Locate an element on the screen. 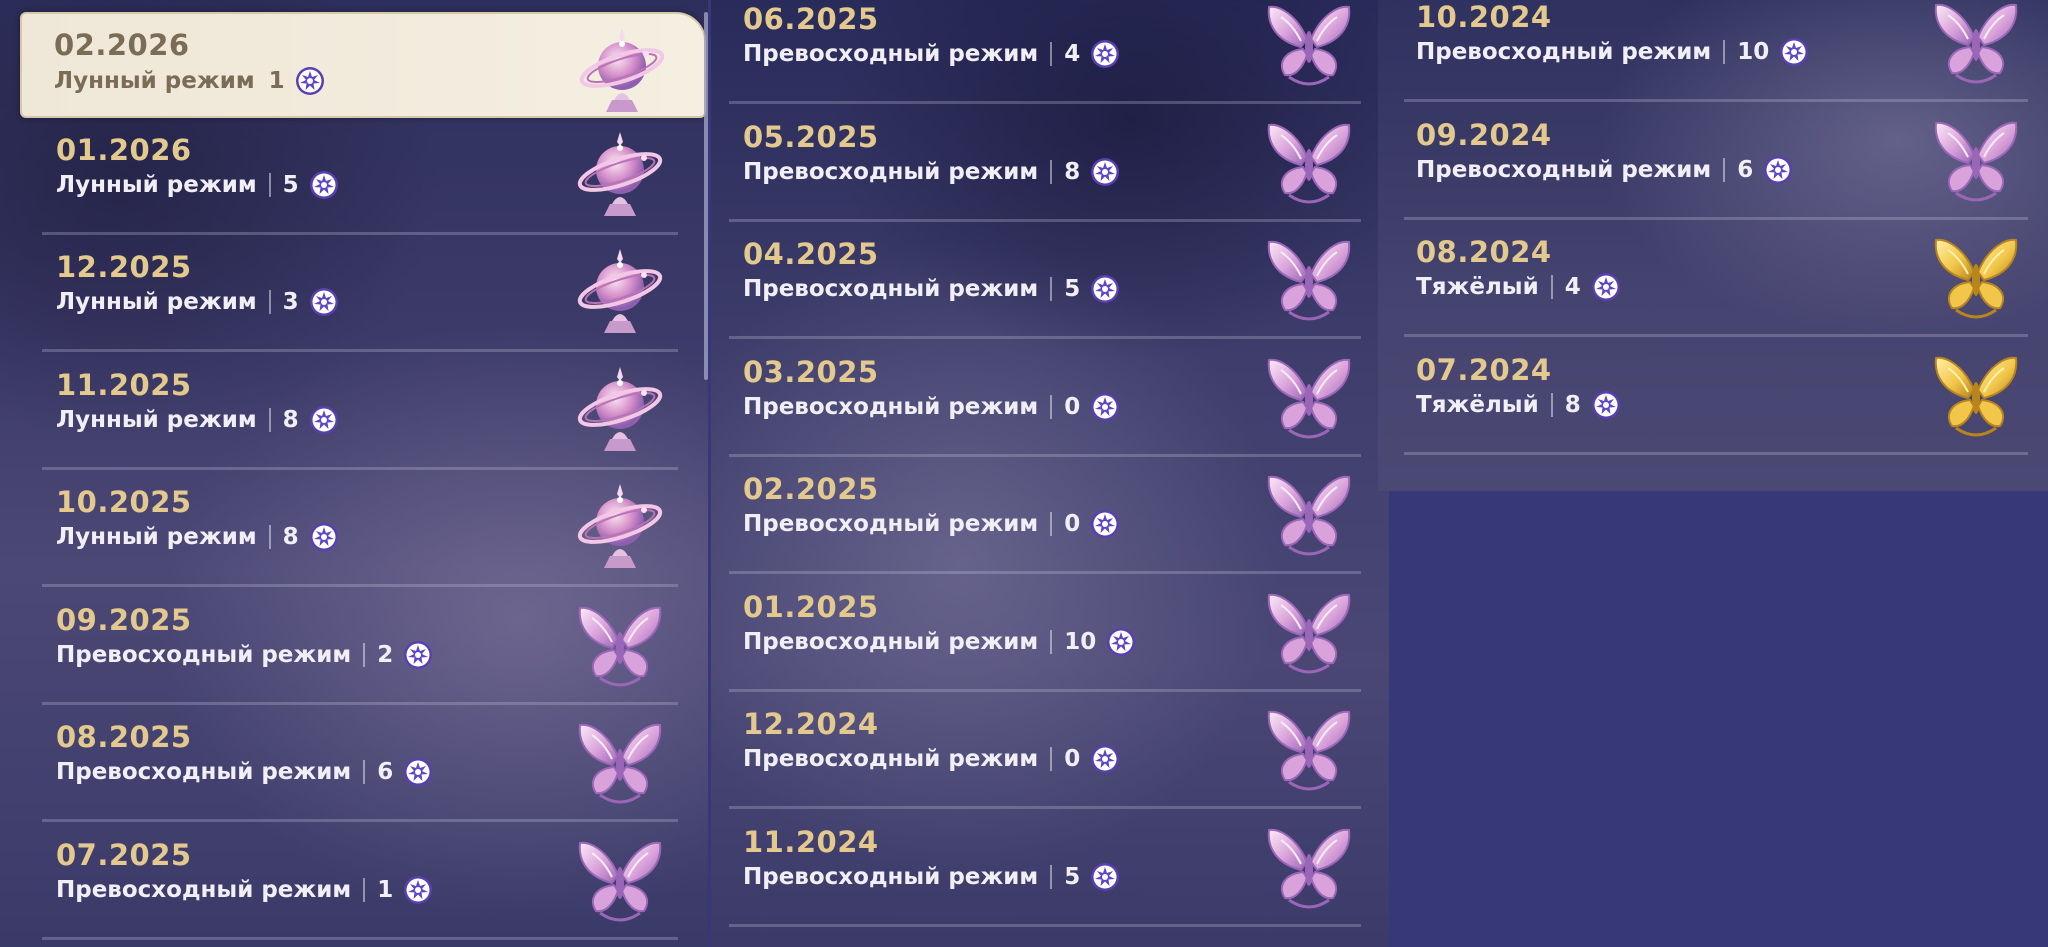 The height and width of the screenshot is (947, 2048). abyss-record-row: 11.2025 Лунный режим 8 is located at coordinates (354, 411).